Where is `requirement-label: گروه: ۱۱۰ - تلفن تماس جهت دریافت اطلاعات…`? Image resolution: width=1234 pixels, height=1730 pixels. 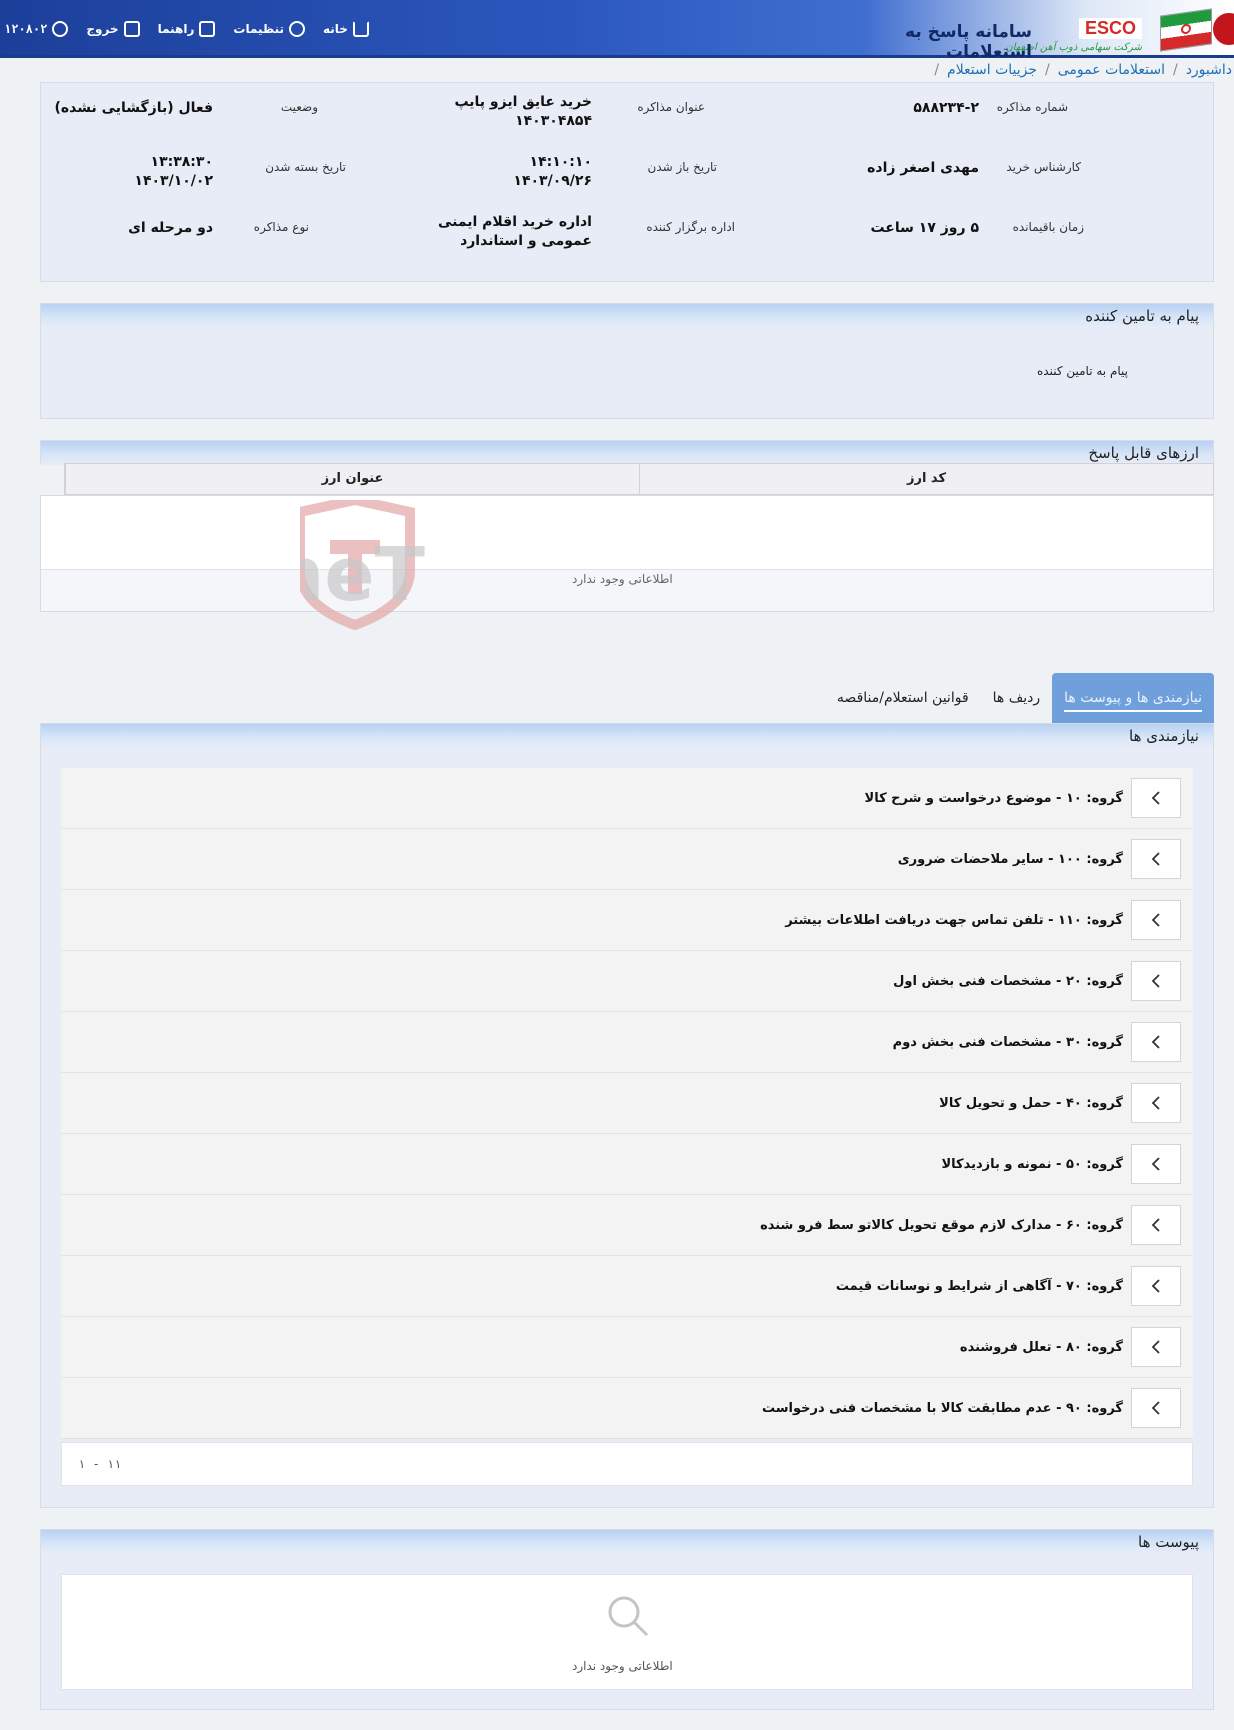 requirement-label: گروه: ۱۱۰ - تلفن تماس جهت دریافت اطلاعات… is located at coordinates (954, 920).